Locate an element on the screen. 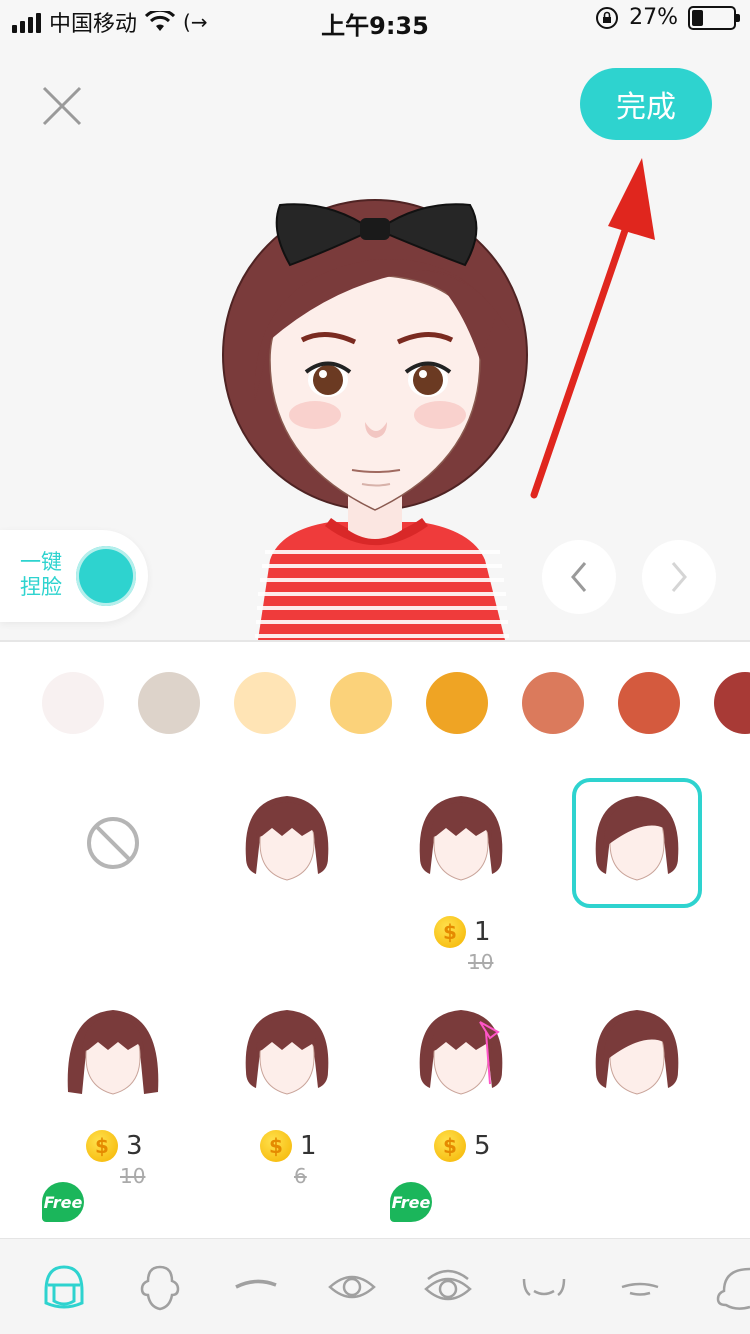  none-icon is located at coordinates (113, 843).